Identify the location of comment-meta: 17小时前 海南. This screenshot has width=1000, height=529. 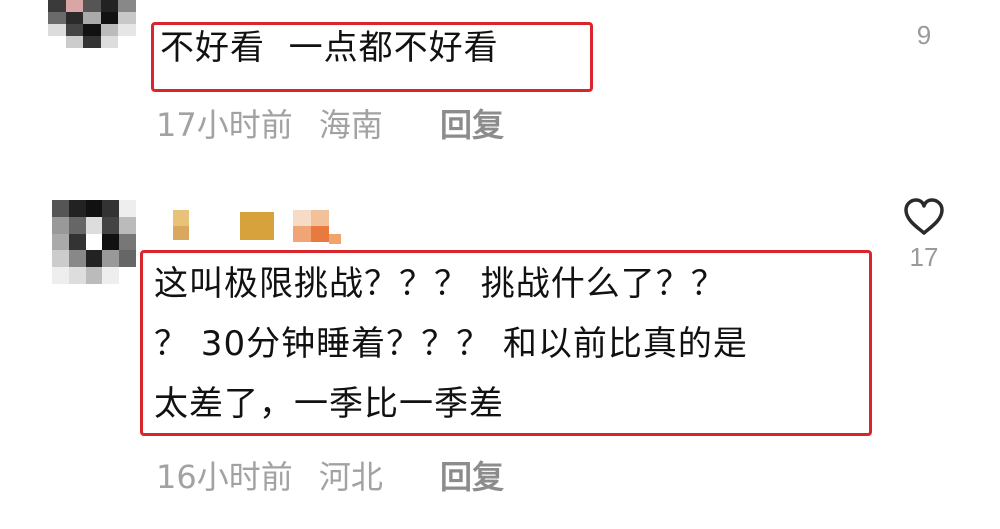
(269, 123).